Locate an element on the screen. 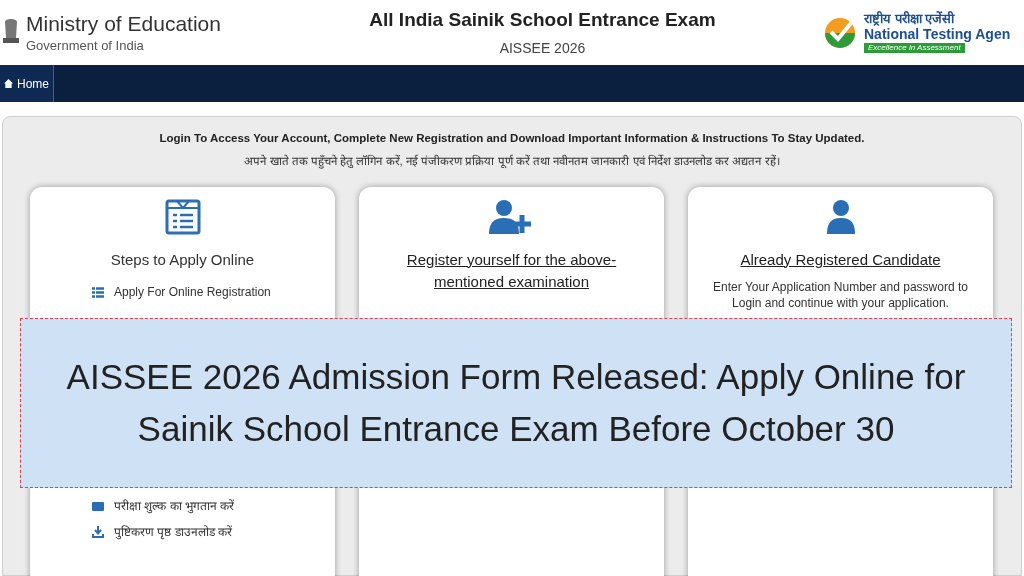  intro-hindi-text: अपने खाते तक पहुँचने हेतु लॉगिन करें, नई पंजीकरण प्रक्रिया पूर्ण करें तथा नवीनतम जानकारी एवं निर्देश डाउनलोड कर अद्यतन रहें। is located at coordinates (512, 162).